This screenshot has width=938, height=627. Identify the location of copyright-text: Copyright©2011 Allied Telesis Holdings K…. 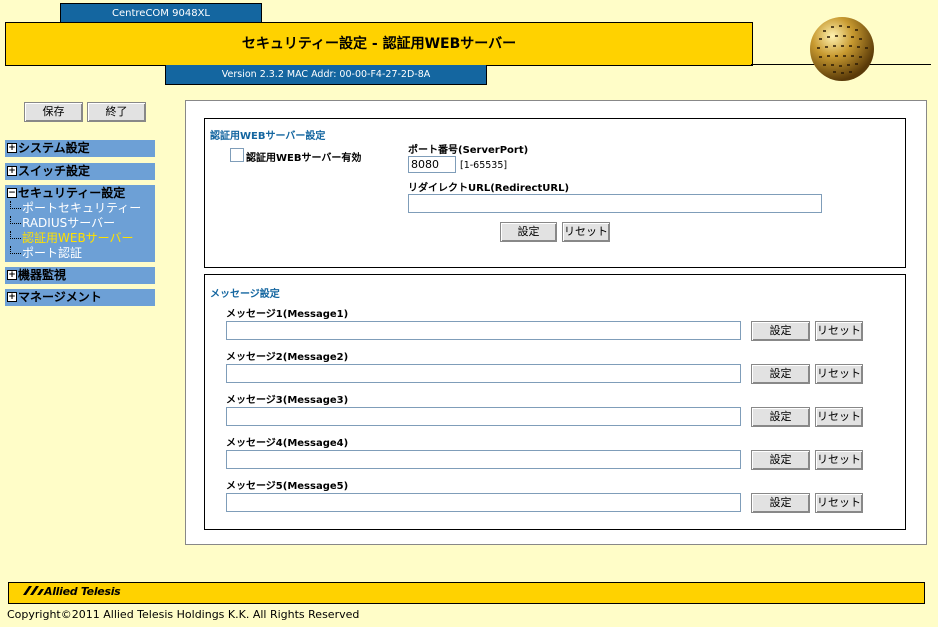
(183, 614).